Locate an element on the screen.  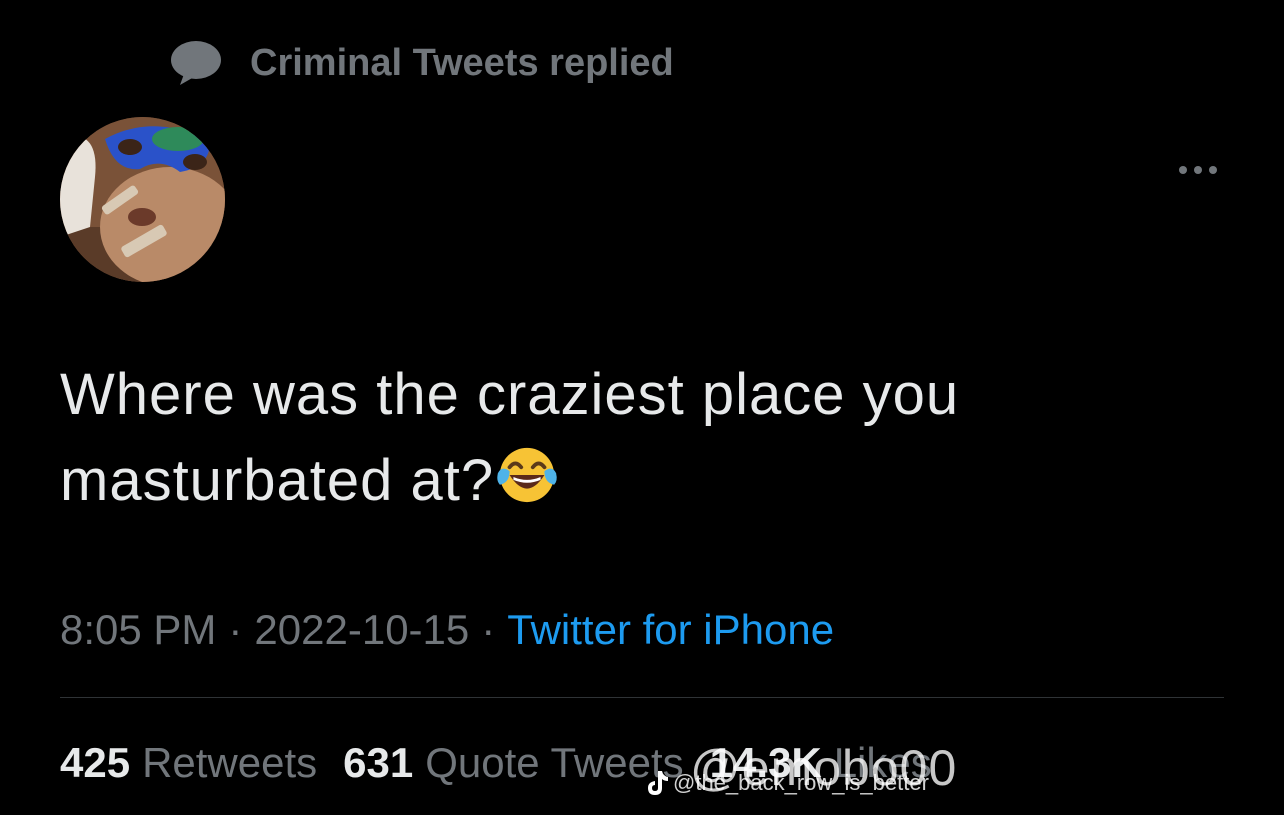
speech-bubble-icon is located at coordinates (196, 63).